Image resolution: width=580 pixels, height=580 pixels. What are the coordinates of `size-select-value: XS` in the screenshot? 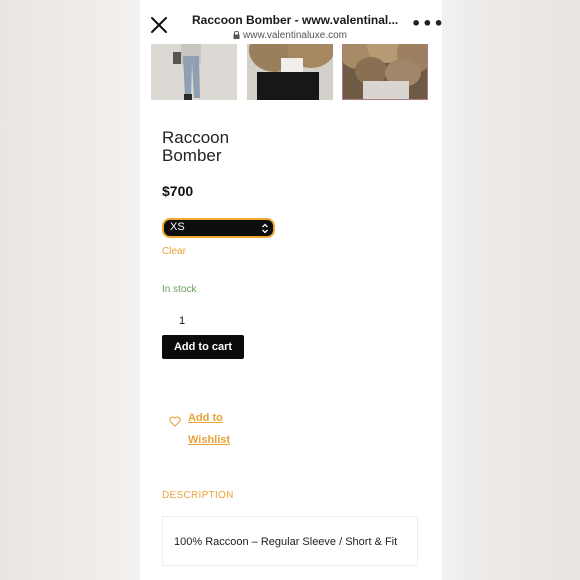 It's located at (177, 227).